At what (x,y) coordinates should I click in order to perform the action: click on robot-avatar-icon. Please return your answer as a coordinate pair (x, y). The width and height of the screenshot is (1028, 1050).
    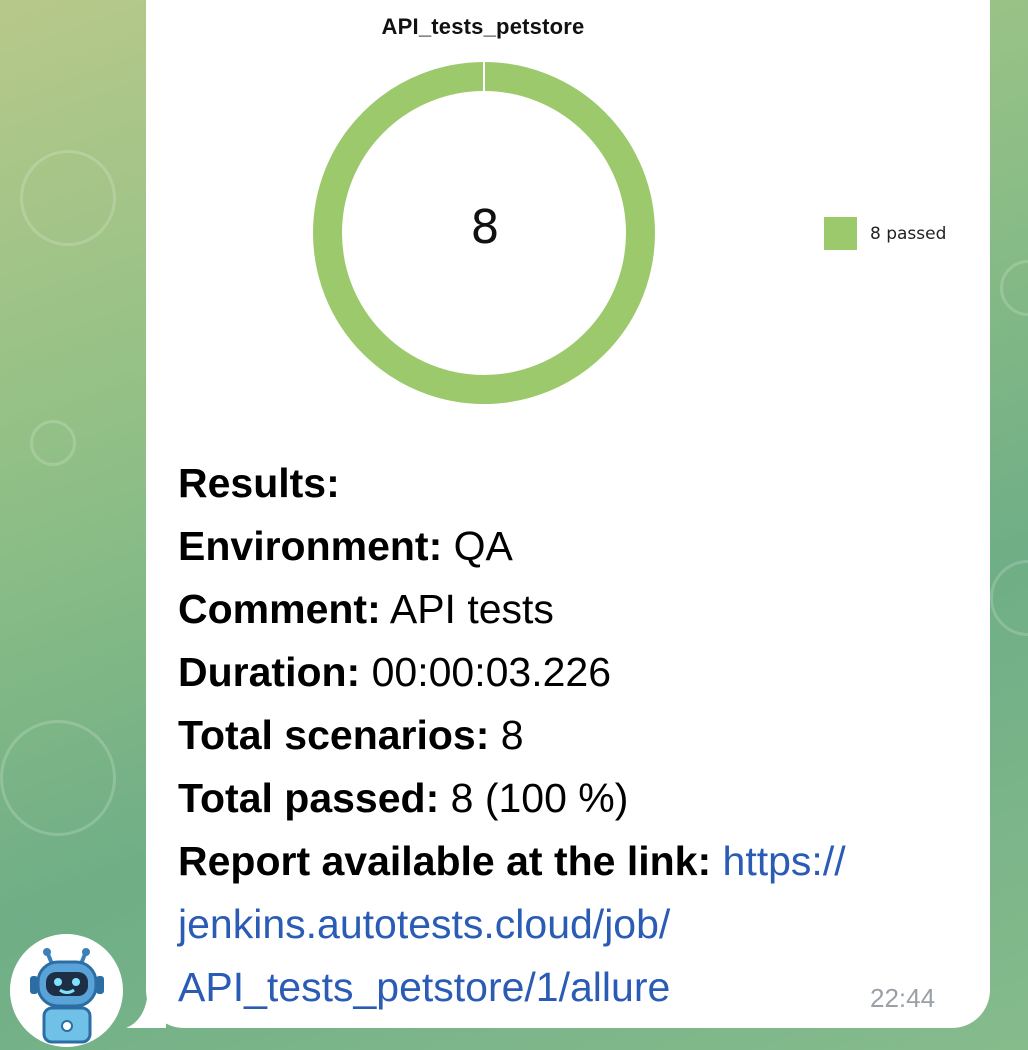
    Looking at the image, I should click on (66, 990).